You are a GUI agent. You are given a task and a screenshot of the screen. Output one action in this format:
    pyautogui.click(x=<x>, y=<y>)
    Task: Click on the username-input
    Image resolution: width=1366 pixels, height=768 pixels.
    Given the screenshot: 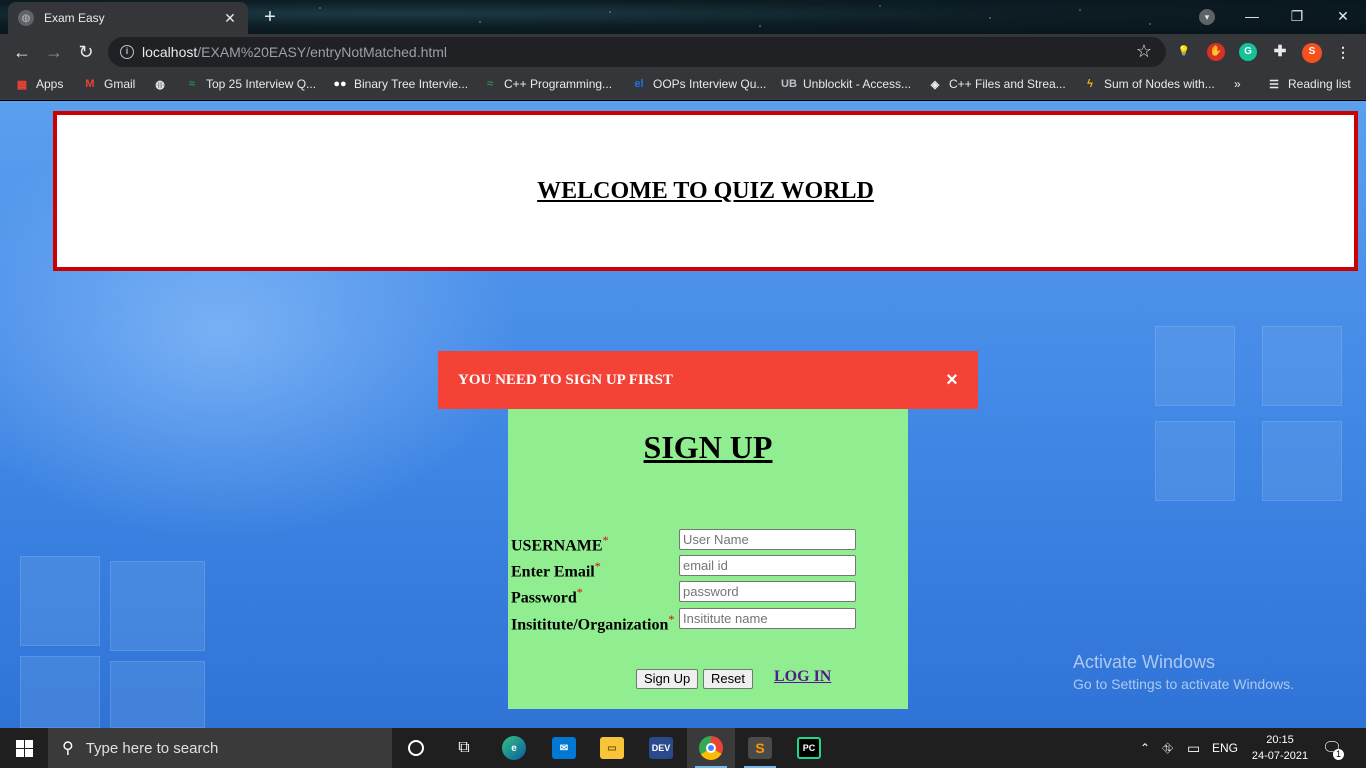 What is the action you would take?
    pyautogui.click(x=767, y=539)
    